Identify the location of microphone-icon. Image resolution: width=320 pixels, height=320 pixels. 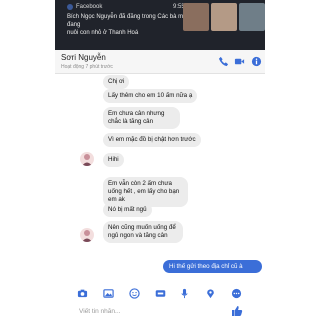
(184, 293).